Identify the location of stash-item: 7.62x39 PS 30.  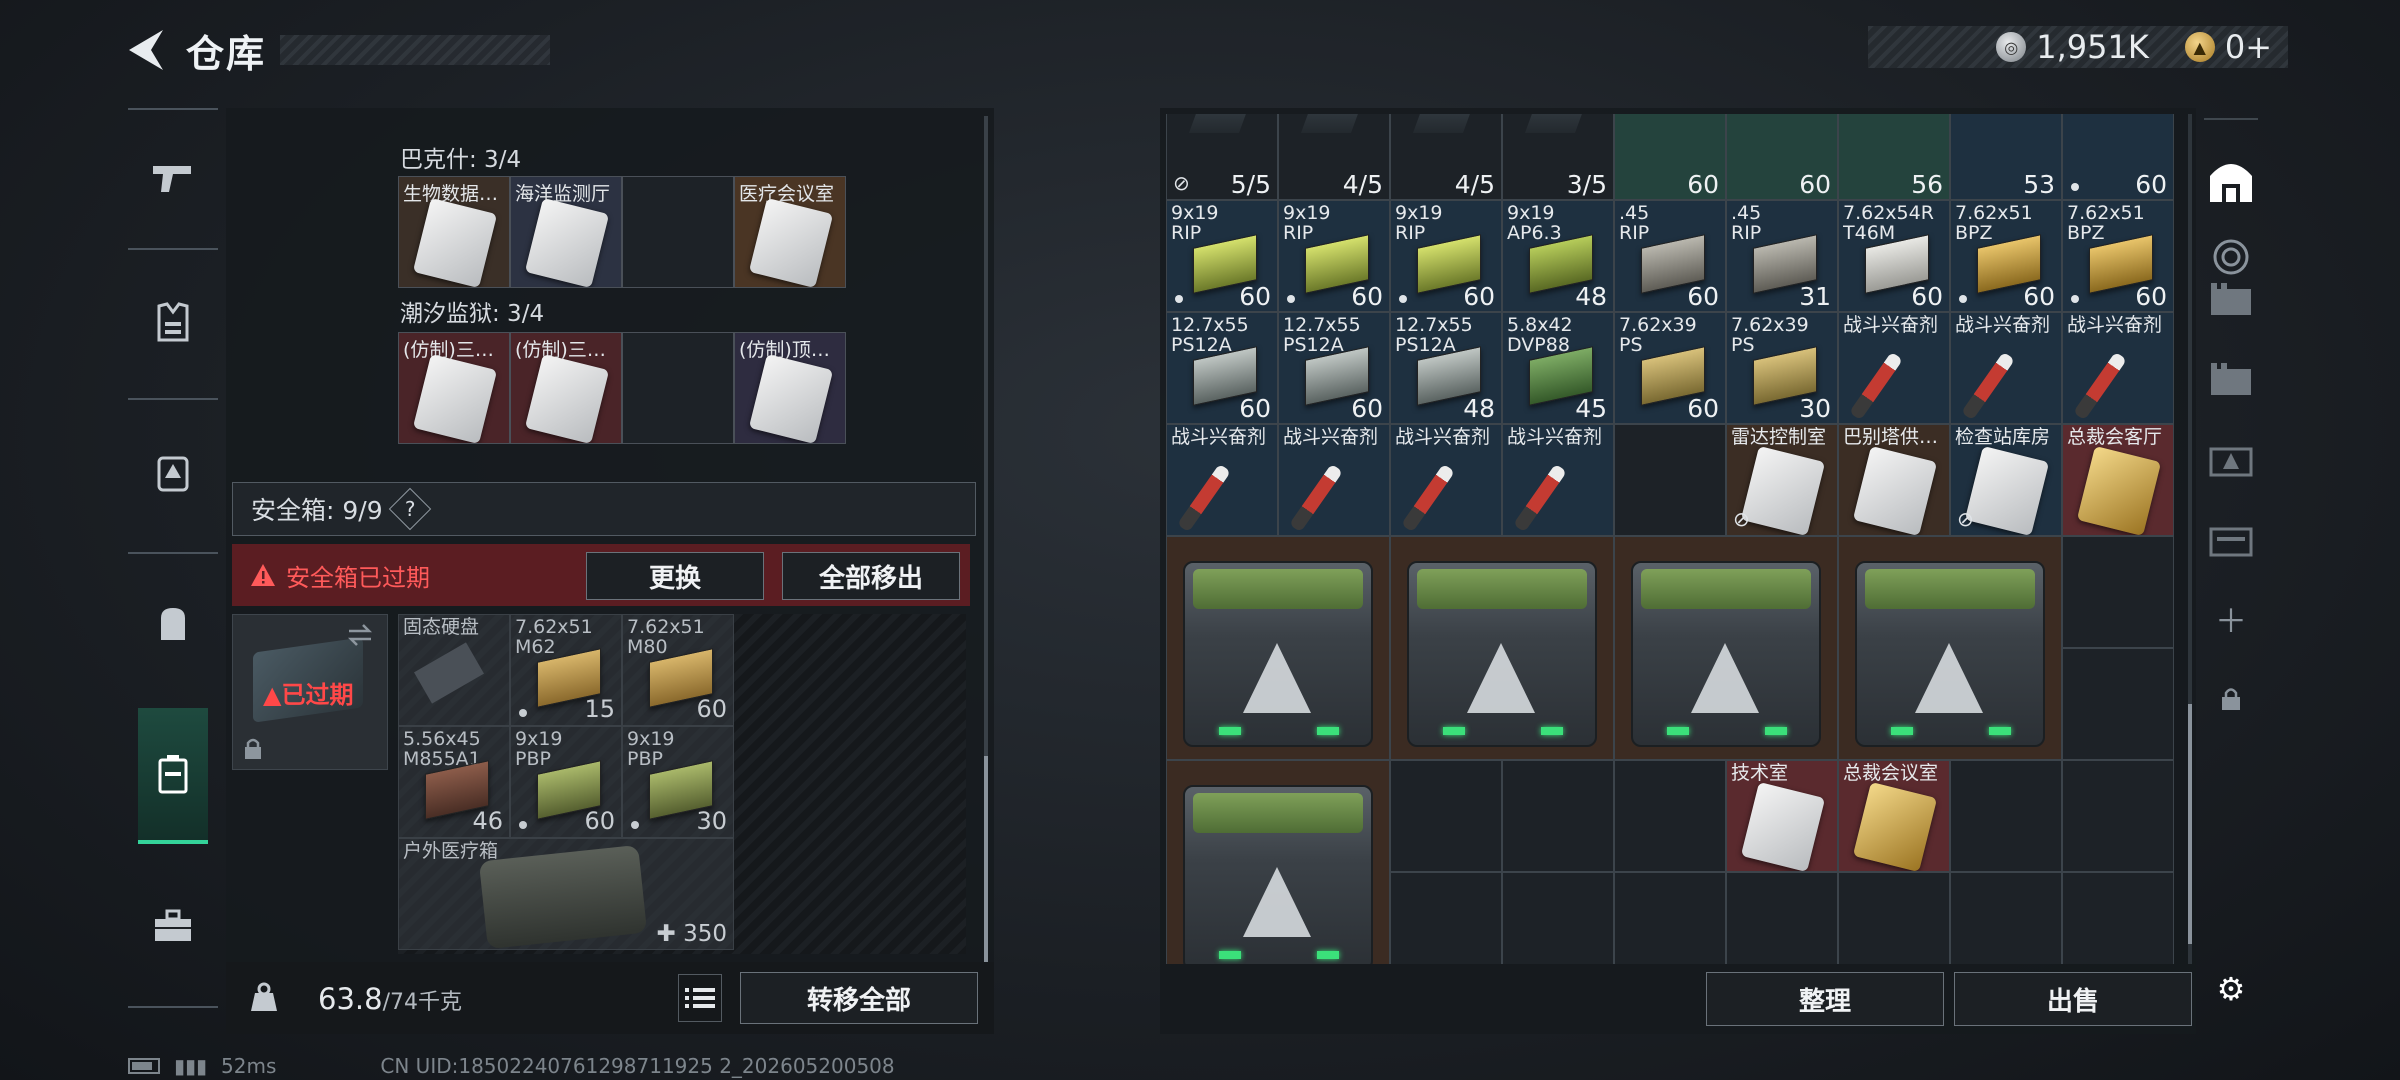
(1782, 368).